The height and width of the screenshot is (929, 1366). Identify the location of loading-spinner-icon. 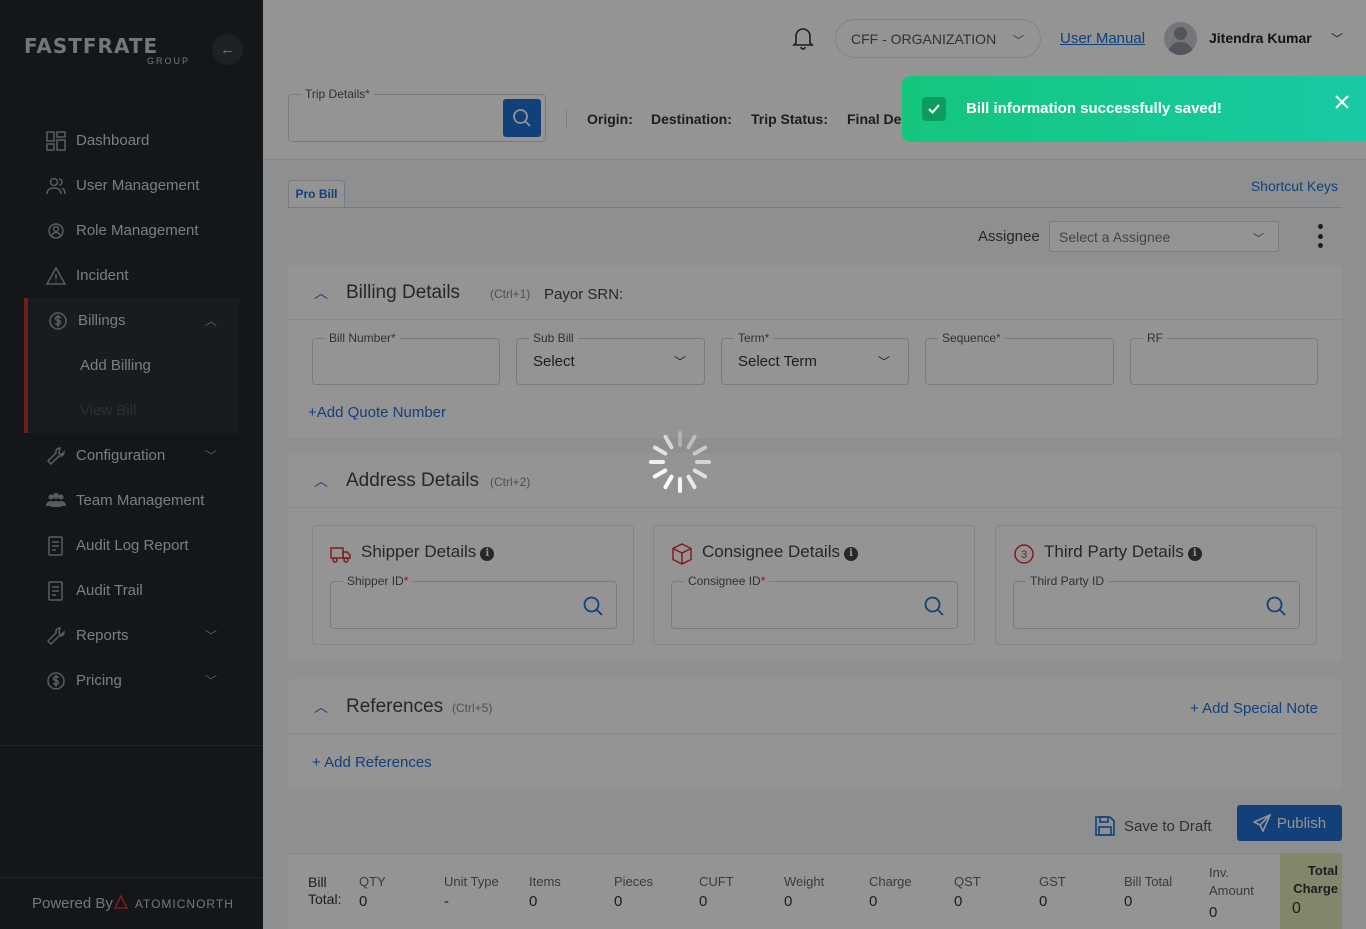
(680, 462).